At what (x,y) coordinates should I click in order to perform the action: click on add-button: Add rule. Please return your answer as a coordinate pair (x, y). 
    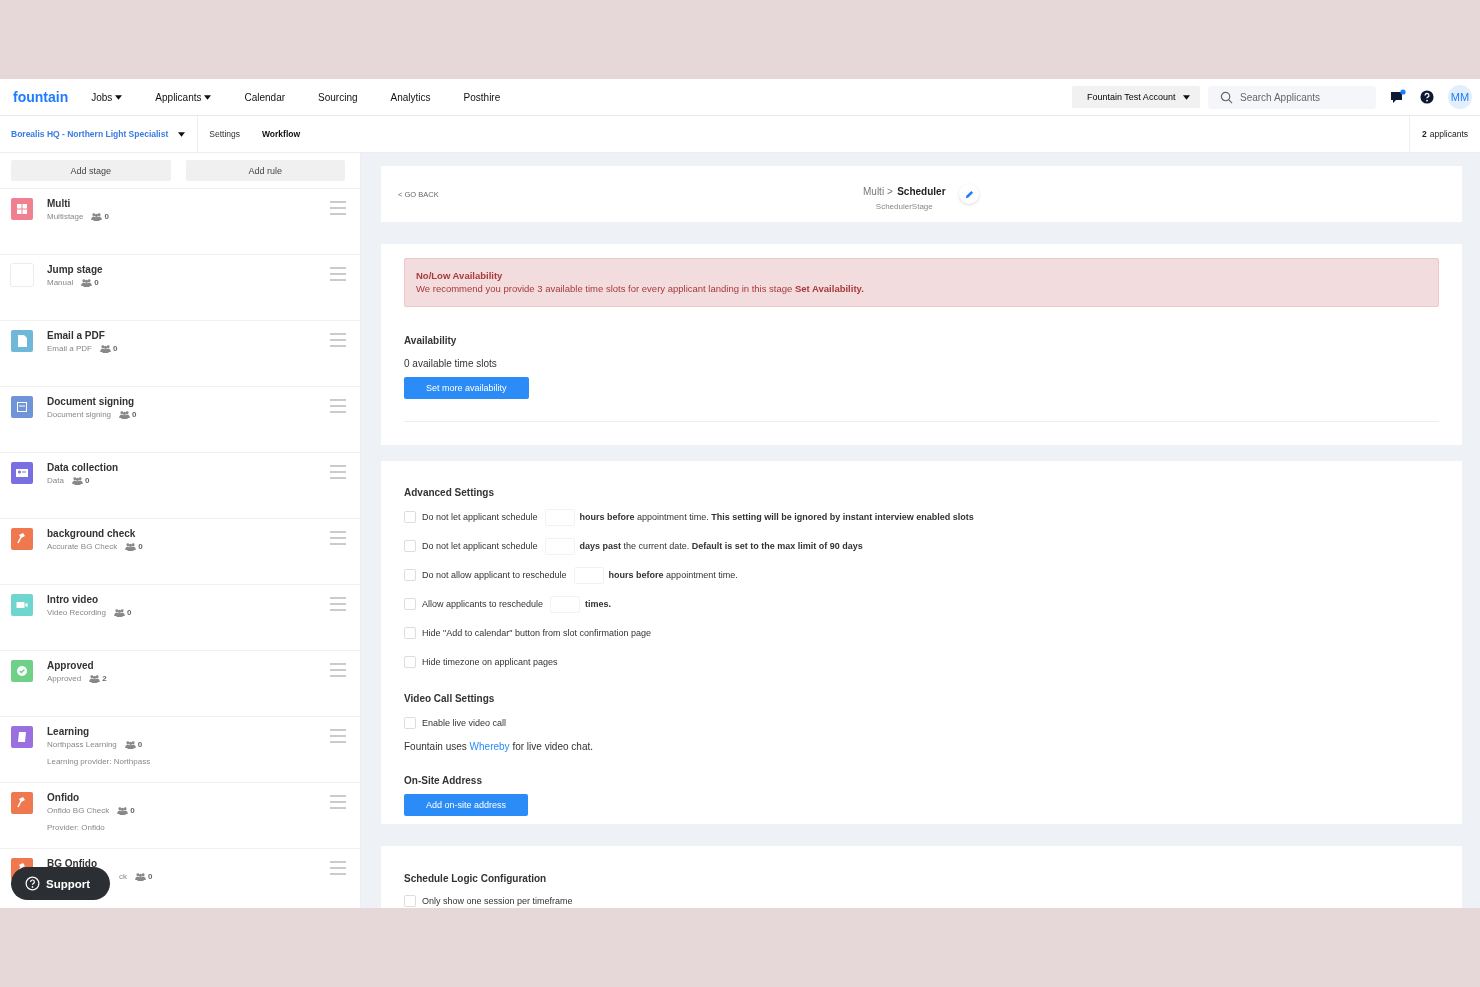
    Looking at the image, I should click on (265, 170).